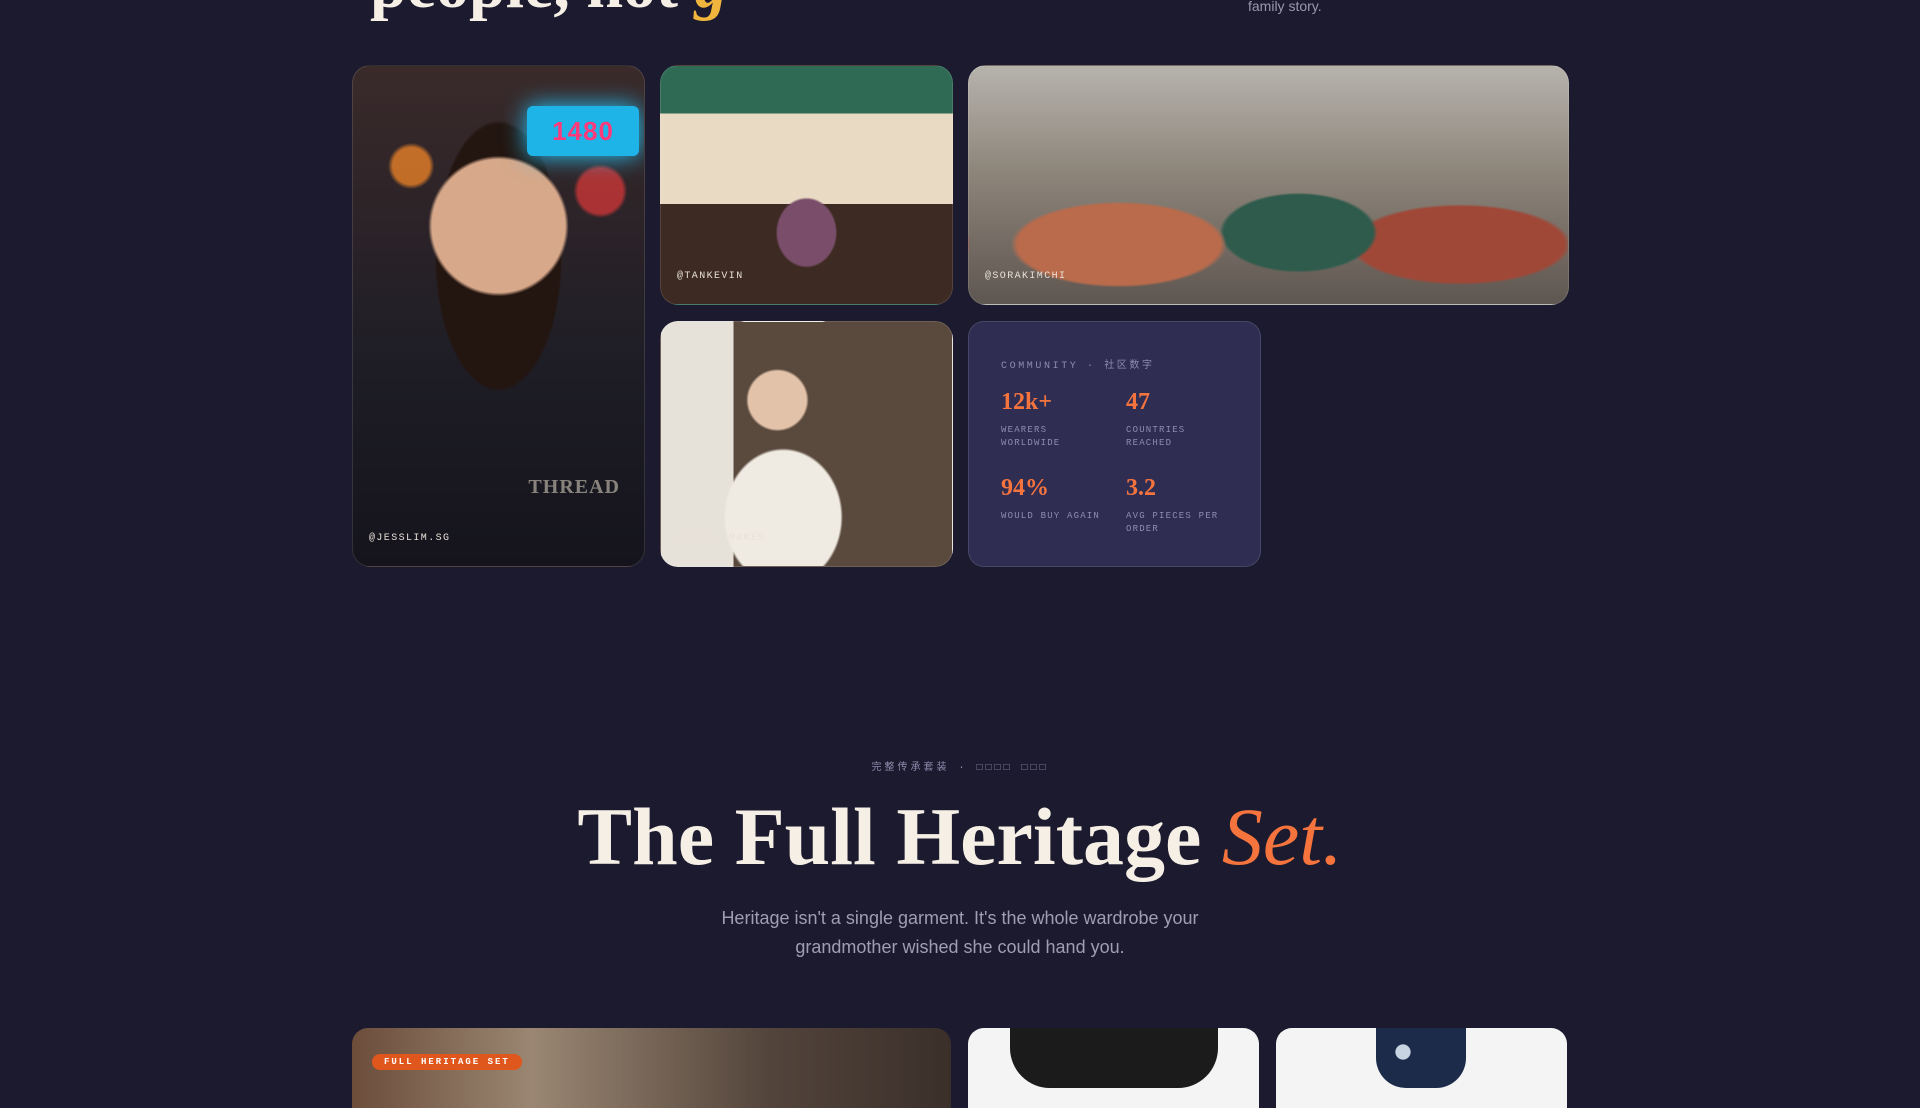  I want to click on hoodie-image, so click(1114, 1058).